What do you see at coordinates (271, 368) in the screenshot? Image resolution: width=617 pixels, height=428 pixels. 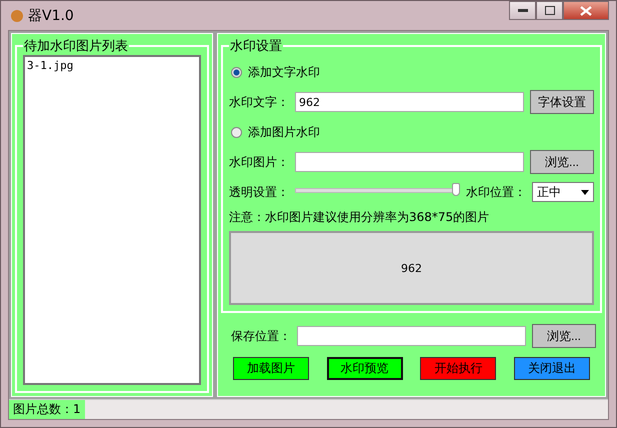 I see `action-button: 加载图片` at bounding box center [271, 368].